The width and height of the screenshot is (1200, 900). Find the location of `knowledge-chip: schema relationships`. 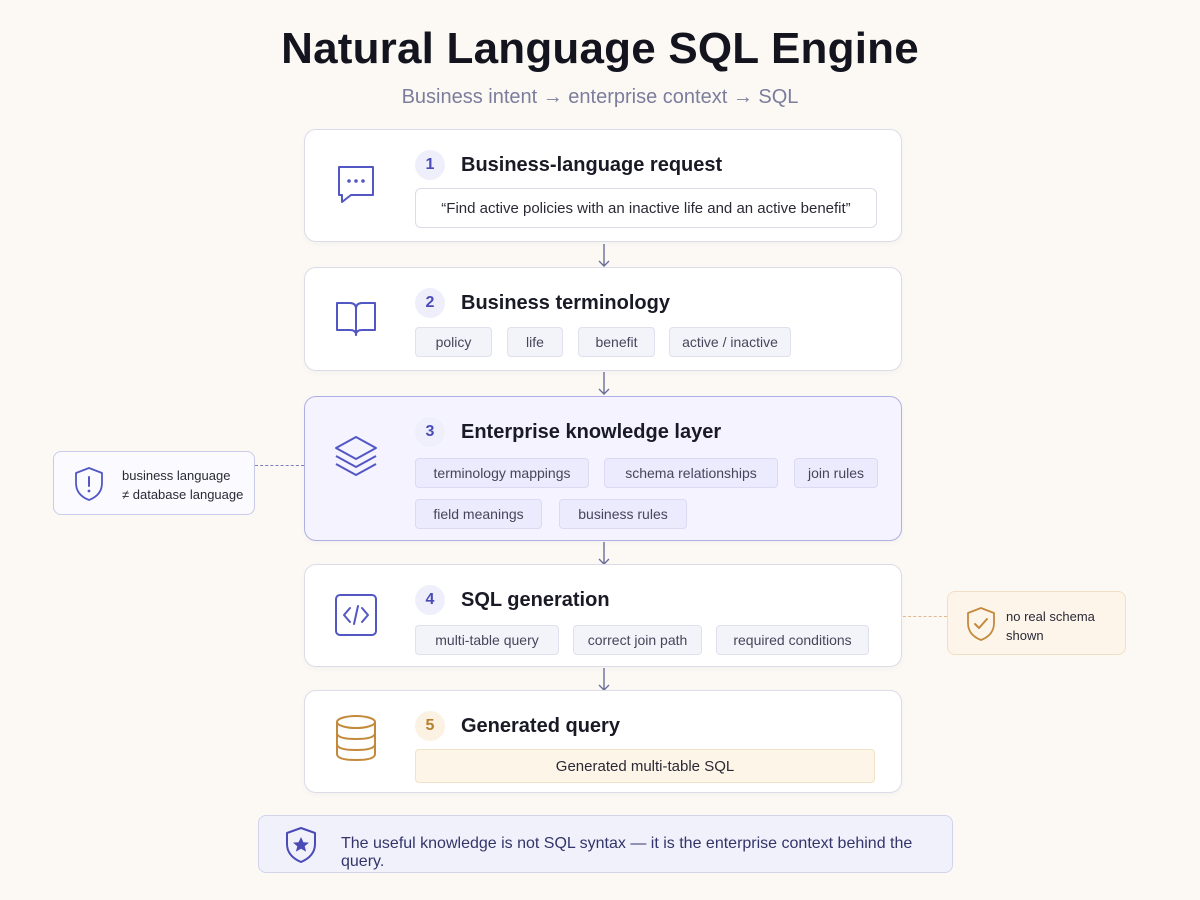

knowledge-chip: schema relationships is located at coordinates (691, 473).